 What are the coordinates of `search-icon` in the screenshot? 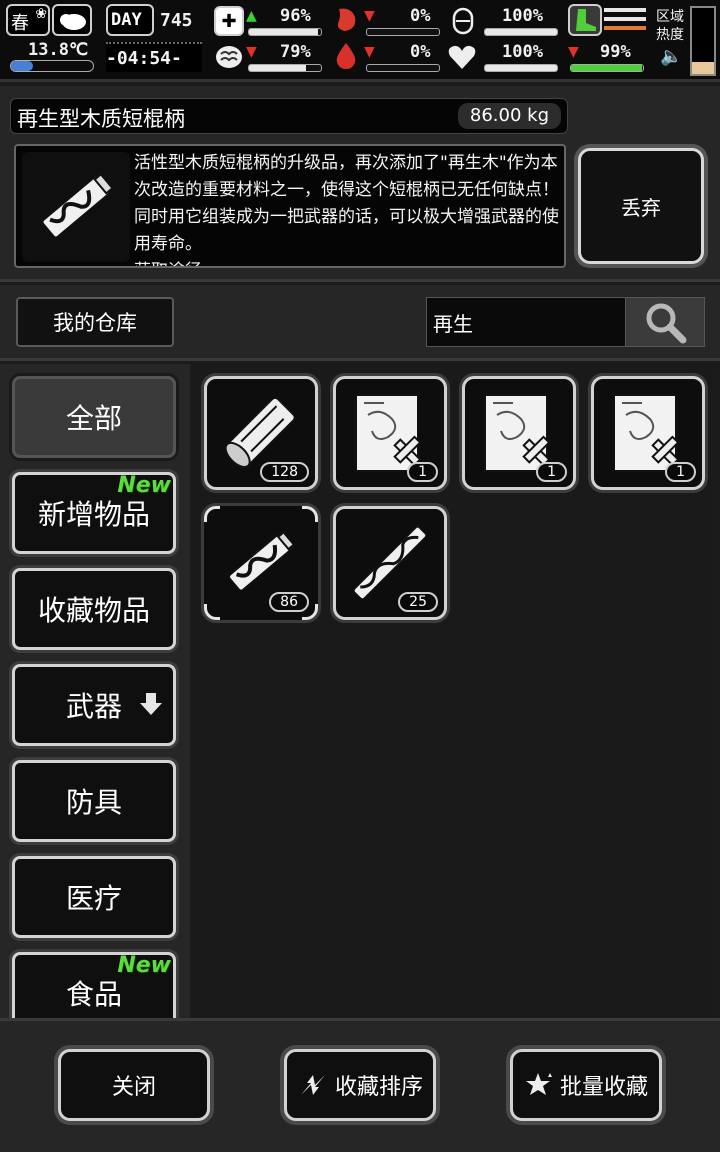 It's located at (666, 323).